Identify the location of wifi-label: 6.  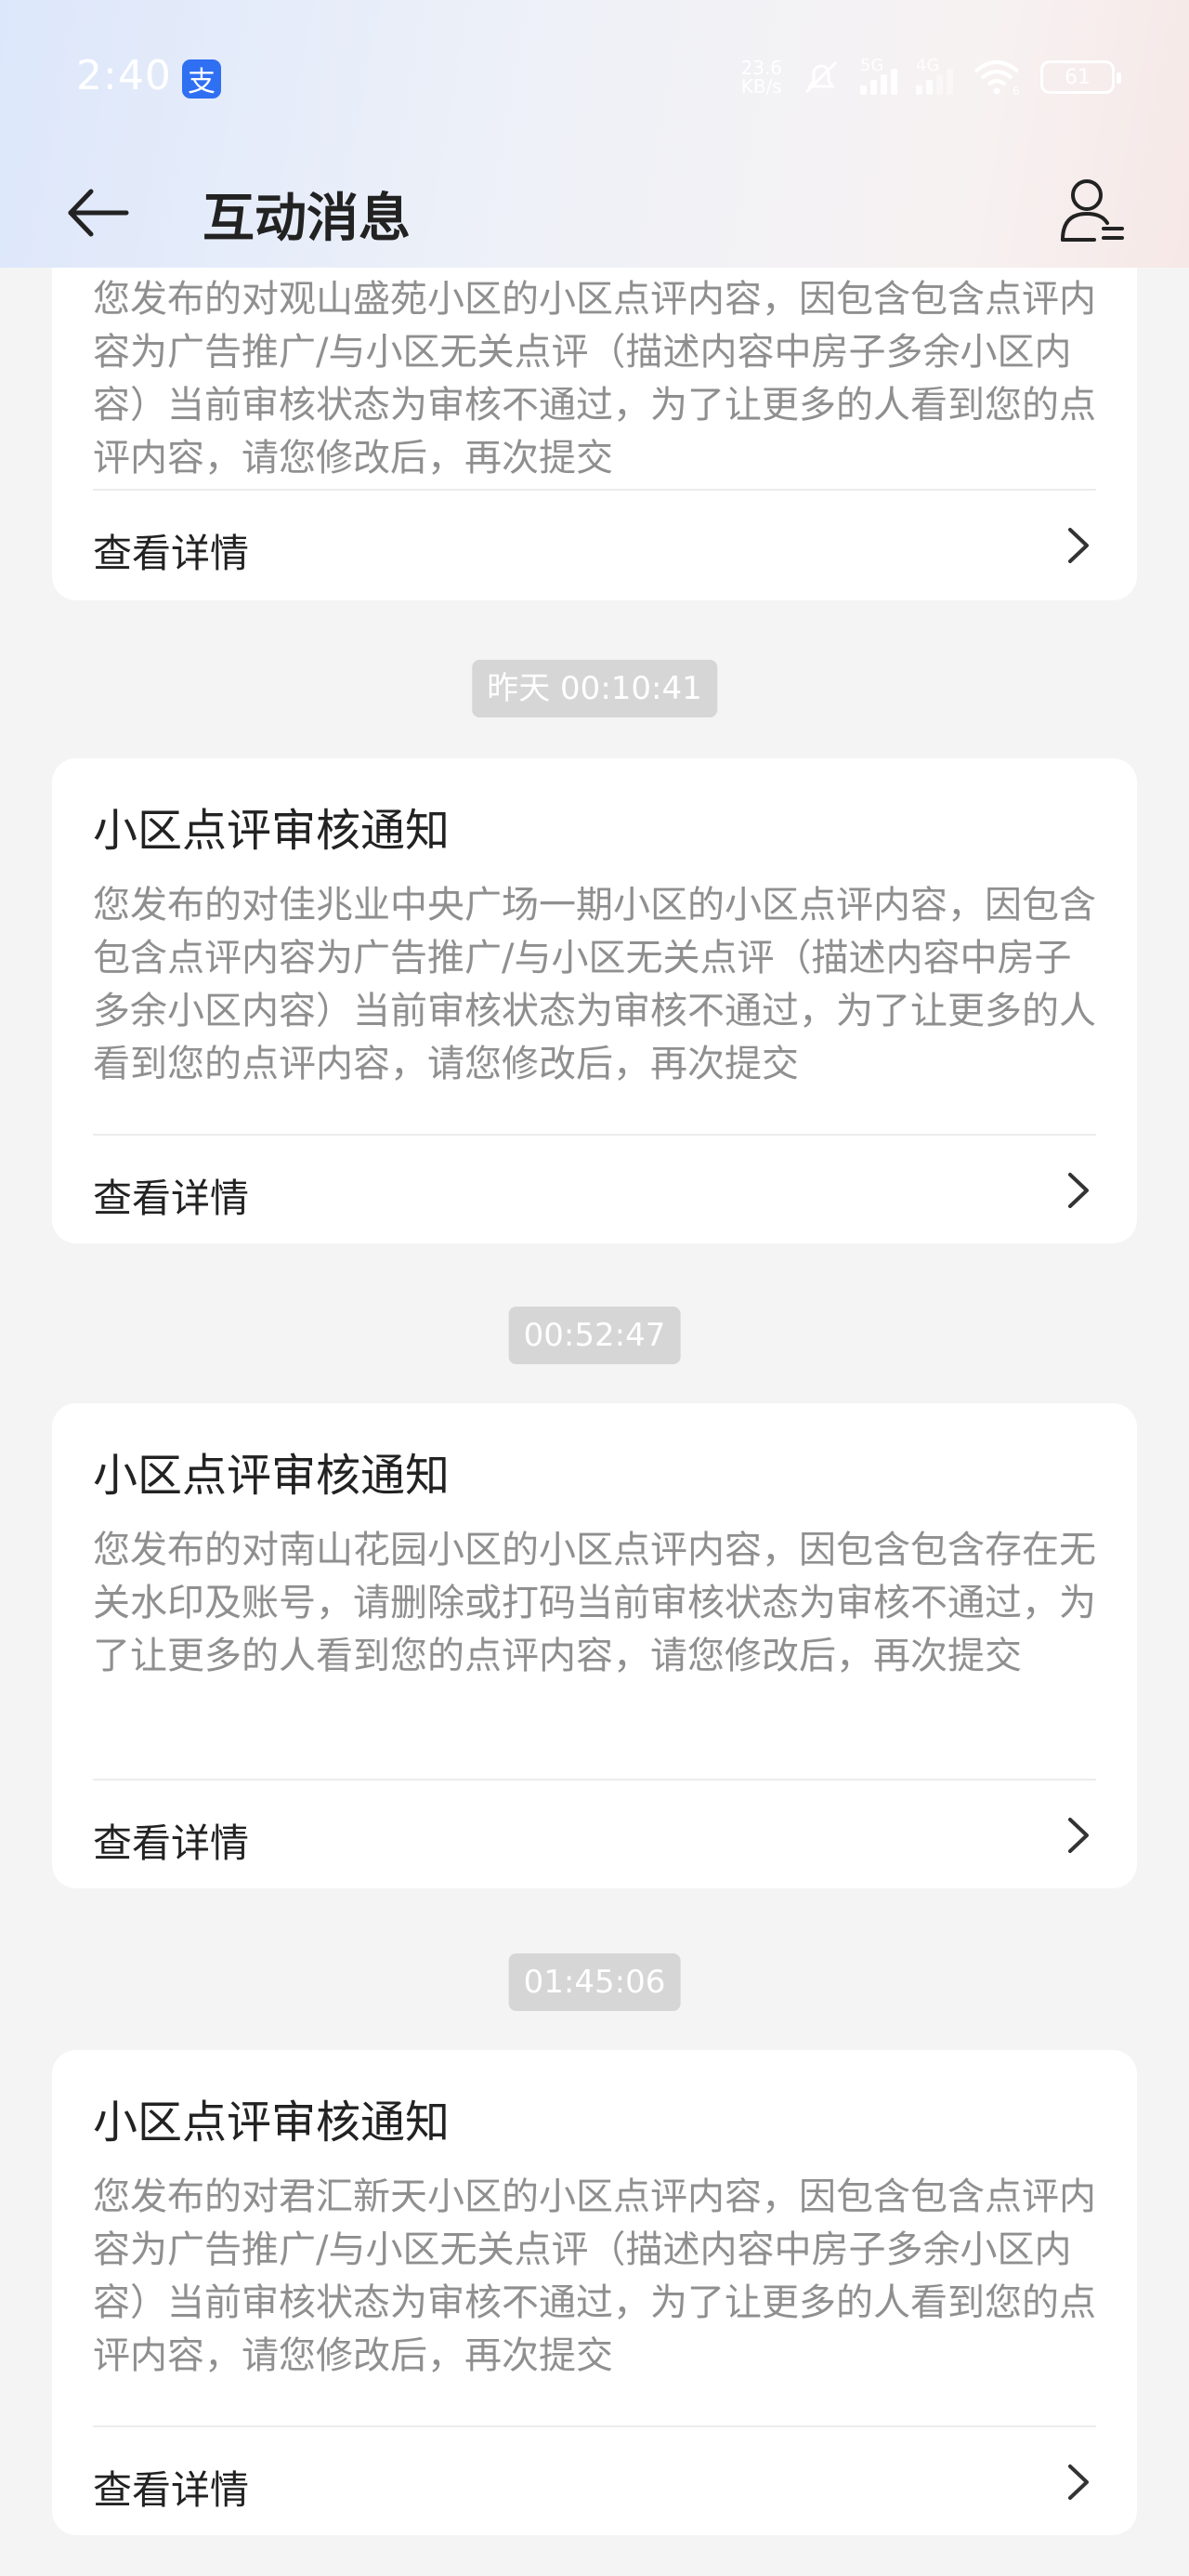
(1017, 90).